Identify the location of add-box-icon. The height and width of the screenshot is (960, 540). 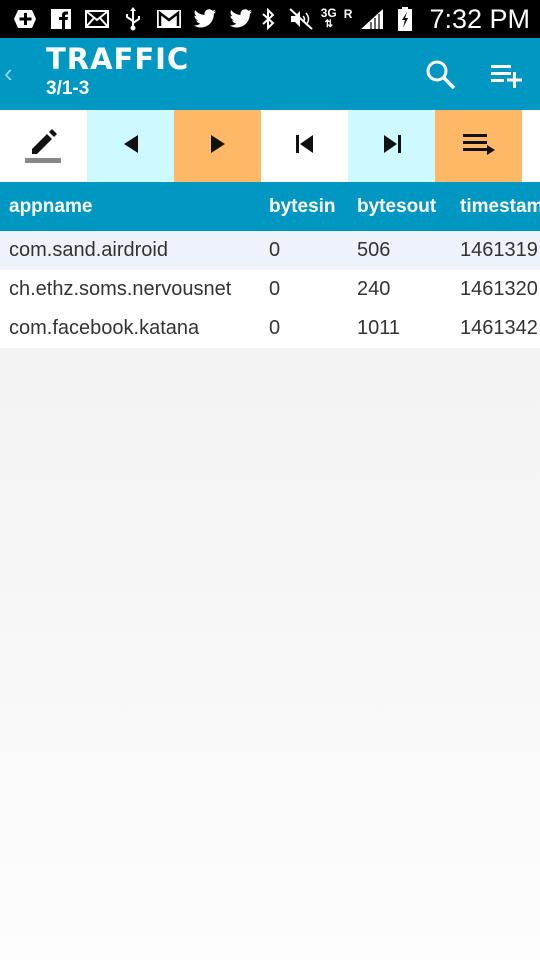
(25, 19).